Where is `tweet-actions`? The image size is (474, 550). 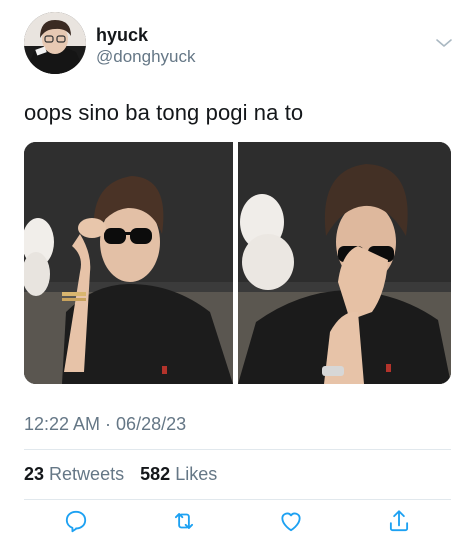 tweet-actions is located at coordinates (237, 524).